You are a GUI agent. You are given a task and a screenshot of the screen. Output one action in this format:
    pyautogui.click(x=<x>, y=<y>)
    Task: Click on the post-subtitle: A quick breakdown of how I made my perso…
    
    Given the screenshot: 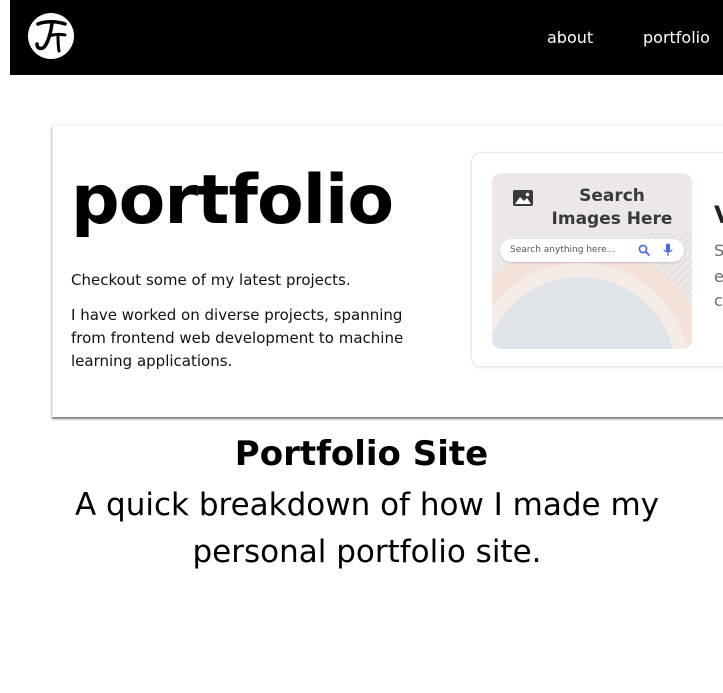 What is the action you would take?
    pyautogui.click(x=366, y=528)
    